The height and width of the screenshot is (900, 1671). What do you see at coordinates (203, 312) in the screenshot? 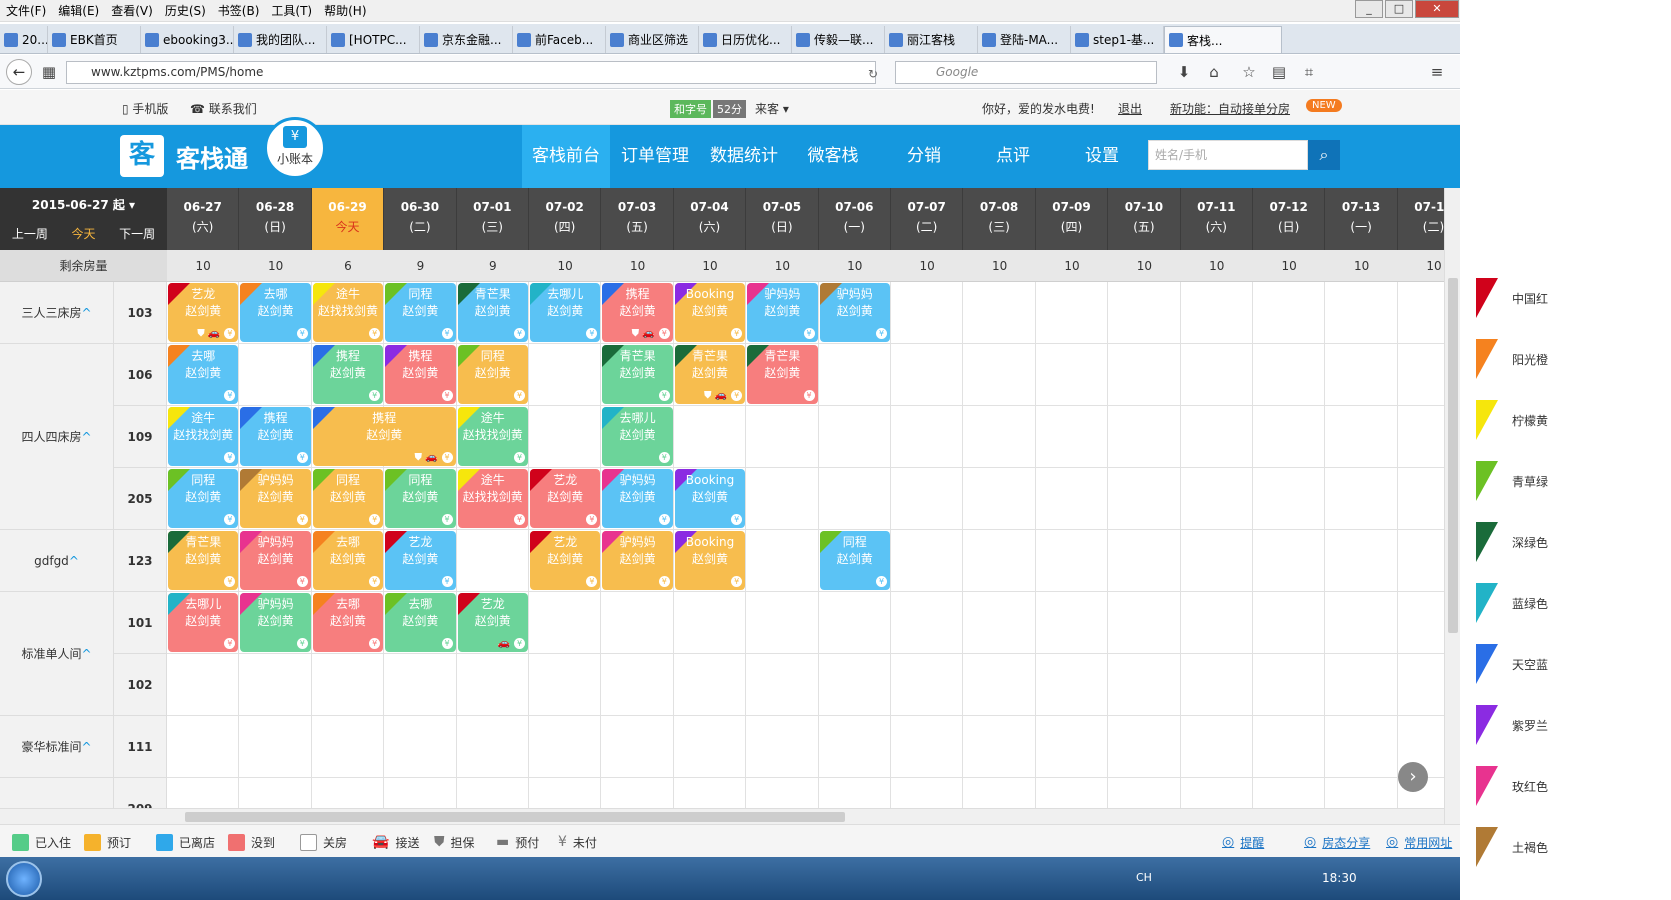
I see `booking-block: 艺龙 赵剑黄 ⛊ 🚗 ¥` at bounding box center [203, 312].